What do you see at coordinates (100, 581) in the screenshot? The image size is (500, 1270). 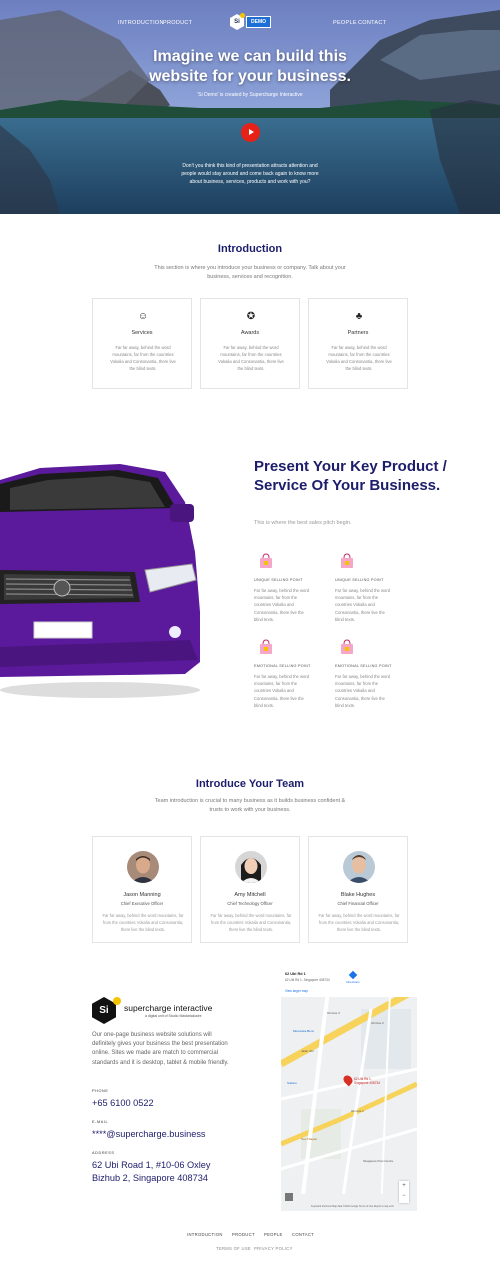 I see `product-car-image` at bounding box center [100, 581].